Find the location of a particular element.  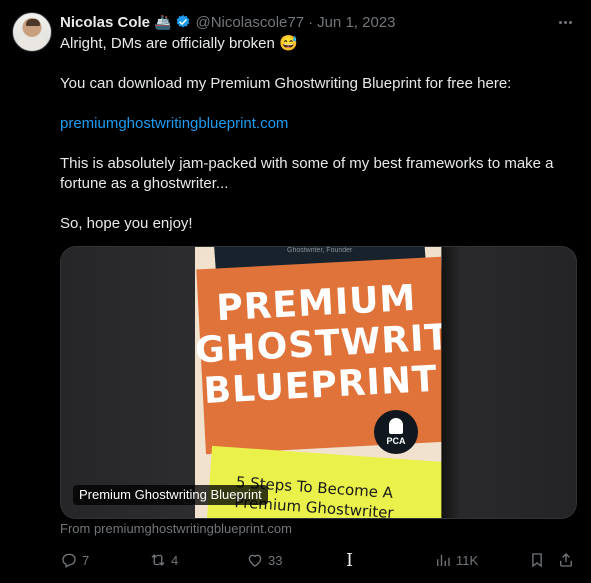

tweet-date: Jun 1, 2023 is located at coordinates (356, 22).